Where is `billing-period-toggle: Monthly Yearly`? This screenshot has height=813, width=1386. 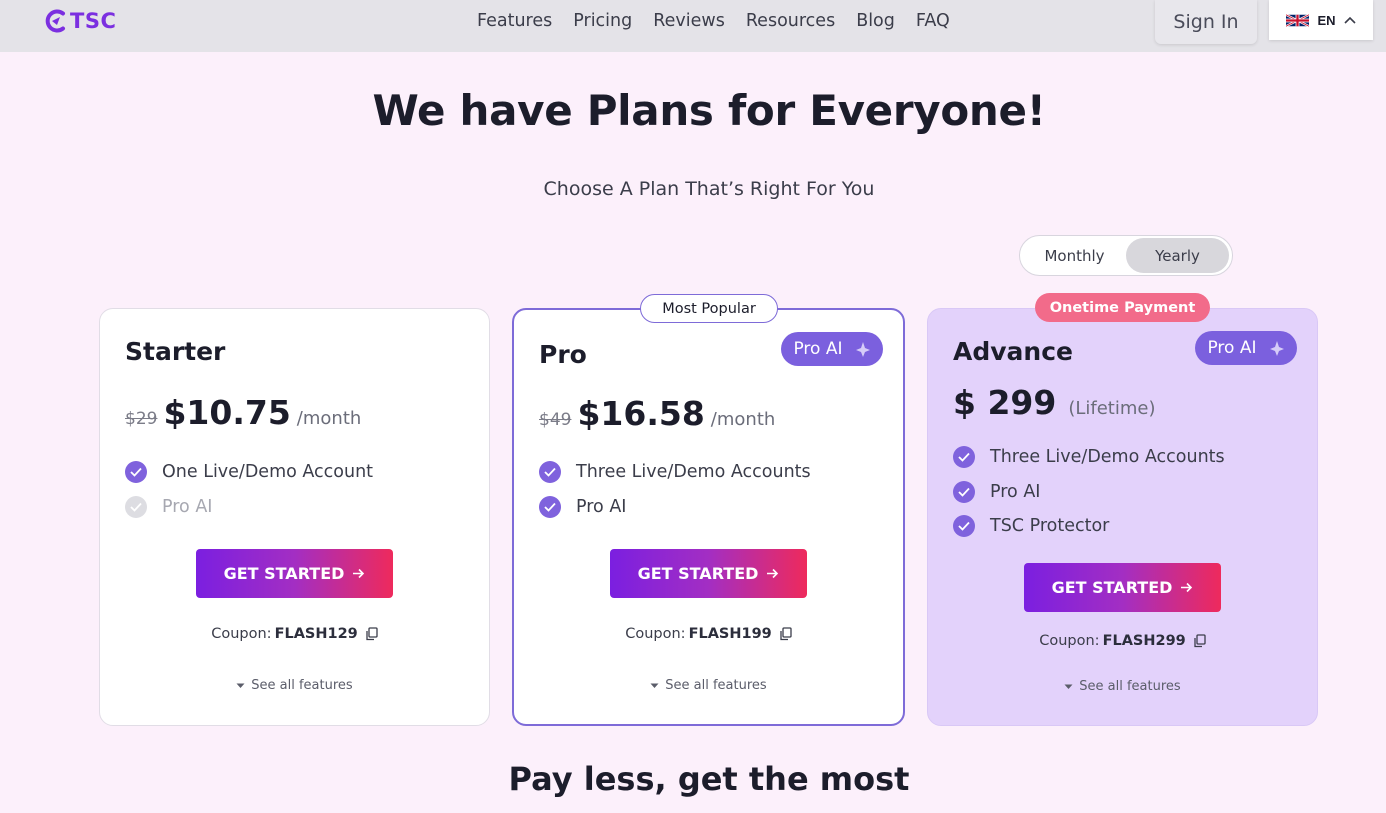
billing-period-toggle: Monthly Yearly is located at coordinates (1126, 255).